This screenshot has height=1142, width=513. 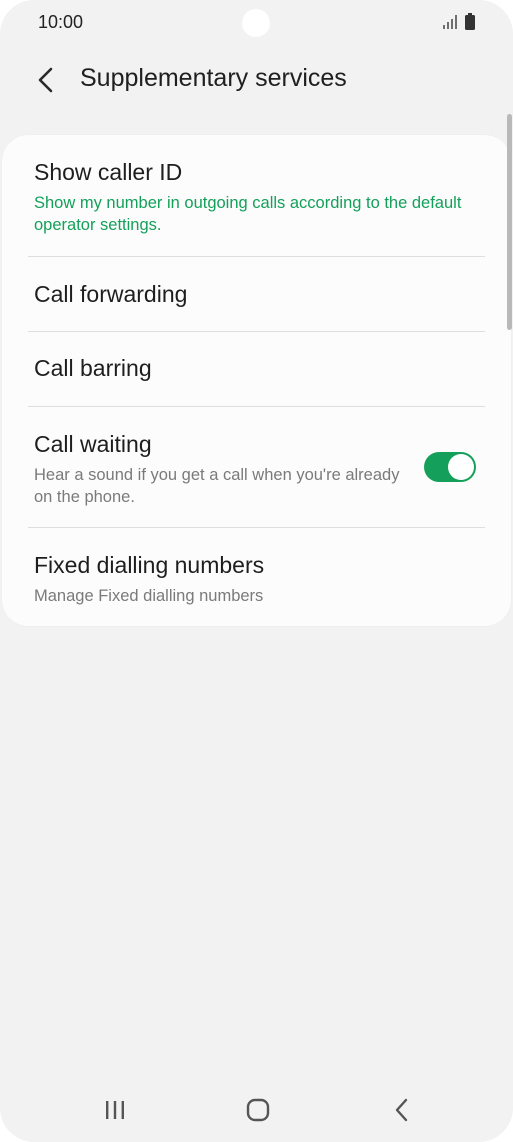 What do you see at coordinates (93, 368) in the screenshot?
I see `setting-title: Call barring` at bounding box center [93, 368].